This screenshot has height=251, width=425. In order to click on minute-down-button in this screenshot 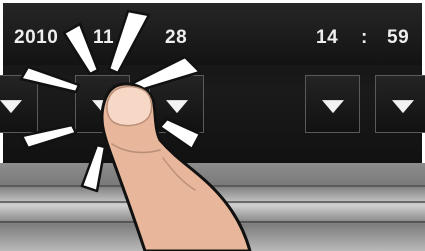, I will do `click(400, 104)`.